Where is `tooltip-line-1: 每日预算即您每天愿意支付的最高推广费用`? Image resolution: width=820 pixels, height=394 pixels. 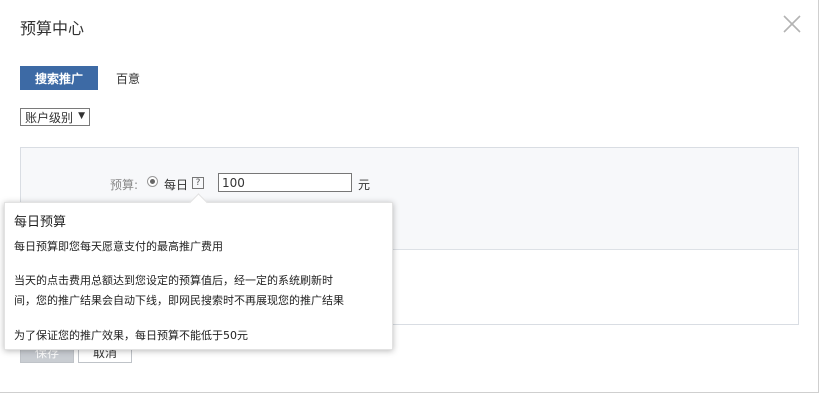 tooltip-line-1: 每日预算即您每天愿意支付的最高推广费用 is located at coordinates (118, 246).